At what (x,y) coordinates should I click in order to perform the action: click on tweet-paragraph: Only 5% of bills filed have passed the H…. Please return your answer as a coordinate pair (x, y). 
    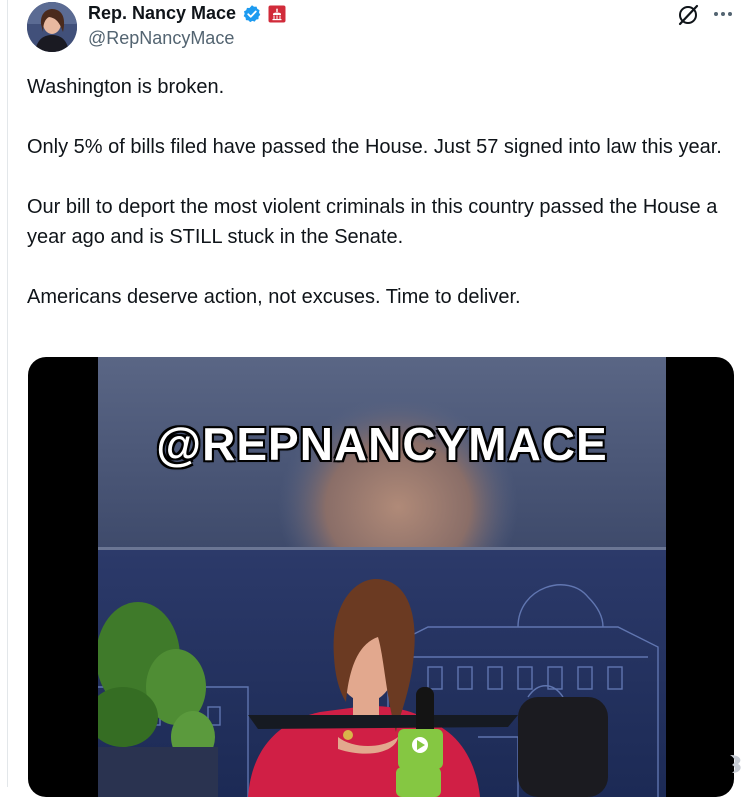
    Looking at the image, I should click on (374, 147).